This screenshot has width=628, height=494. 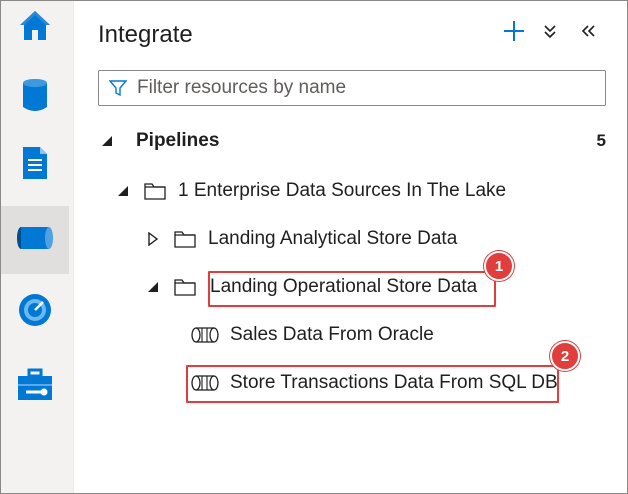 What do you see at coordinates (145, 34) in the screenshot?
I see `panel-title: Integrate` at bounding box center [145, 34].